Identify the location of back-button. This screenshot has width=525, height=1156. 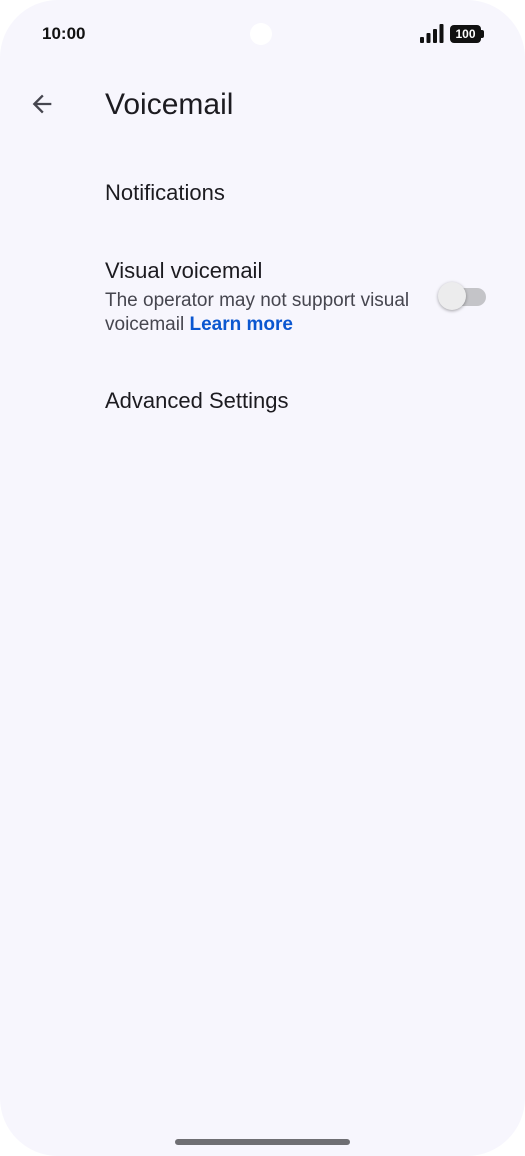
(42, 104).